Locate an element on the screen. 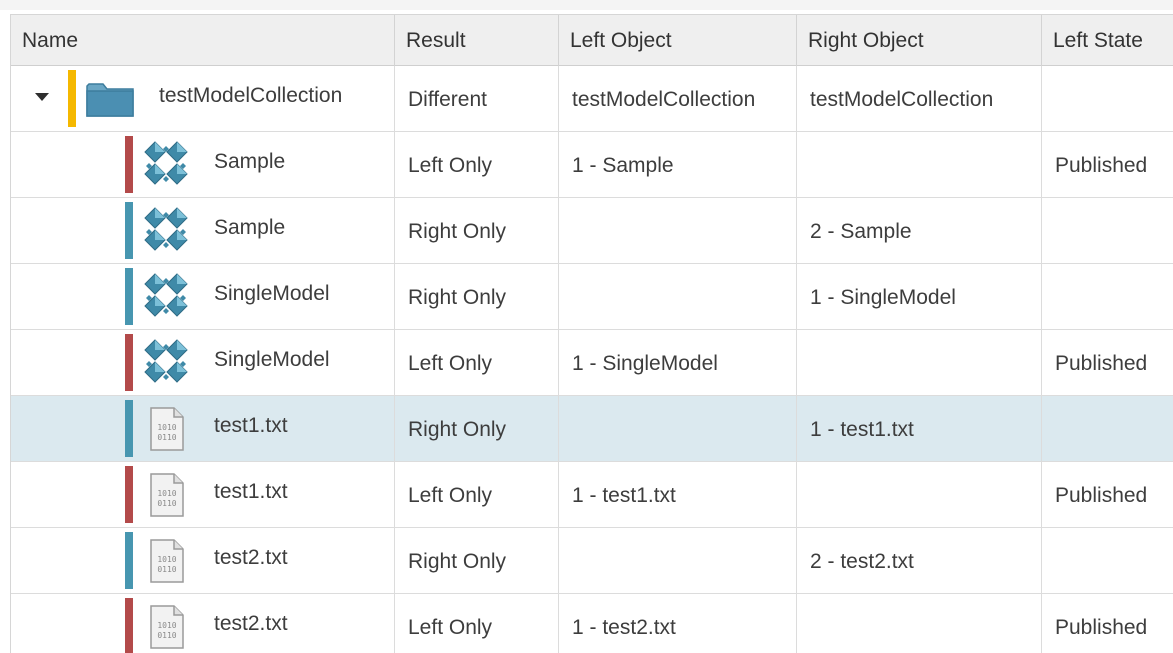  top-strip is located at coordinates (586, 5).